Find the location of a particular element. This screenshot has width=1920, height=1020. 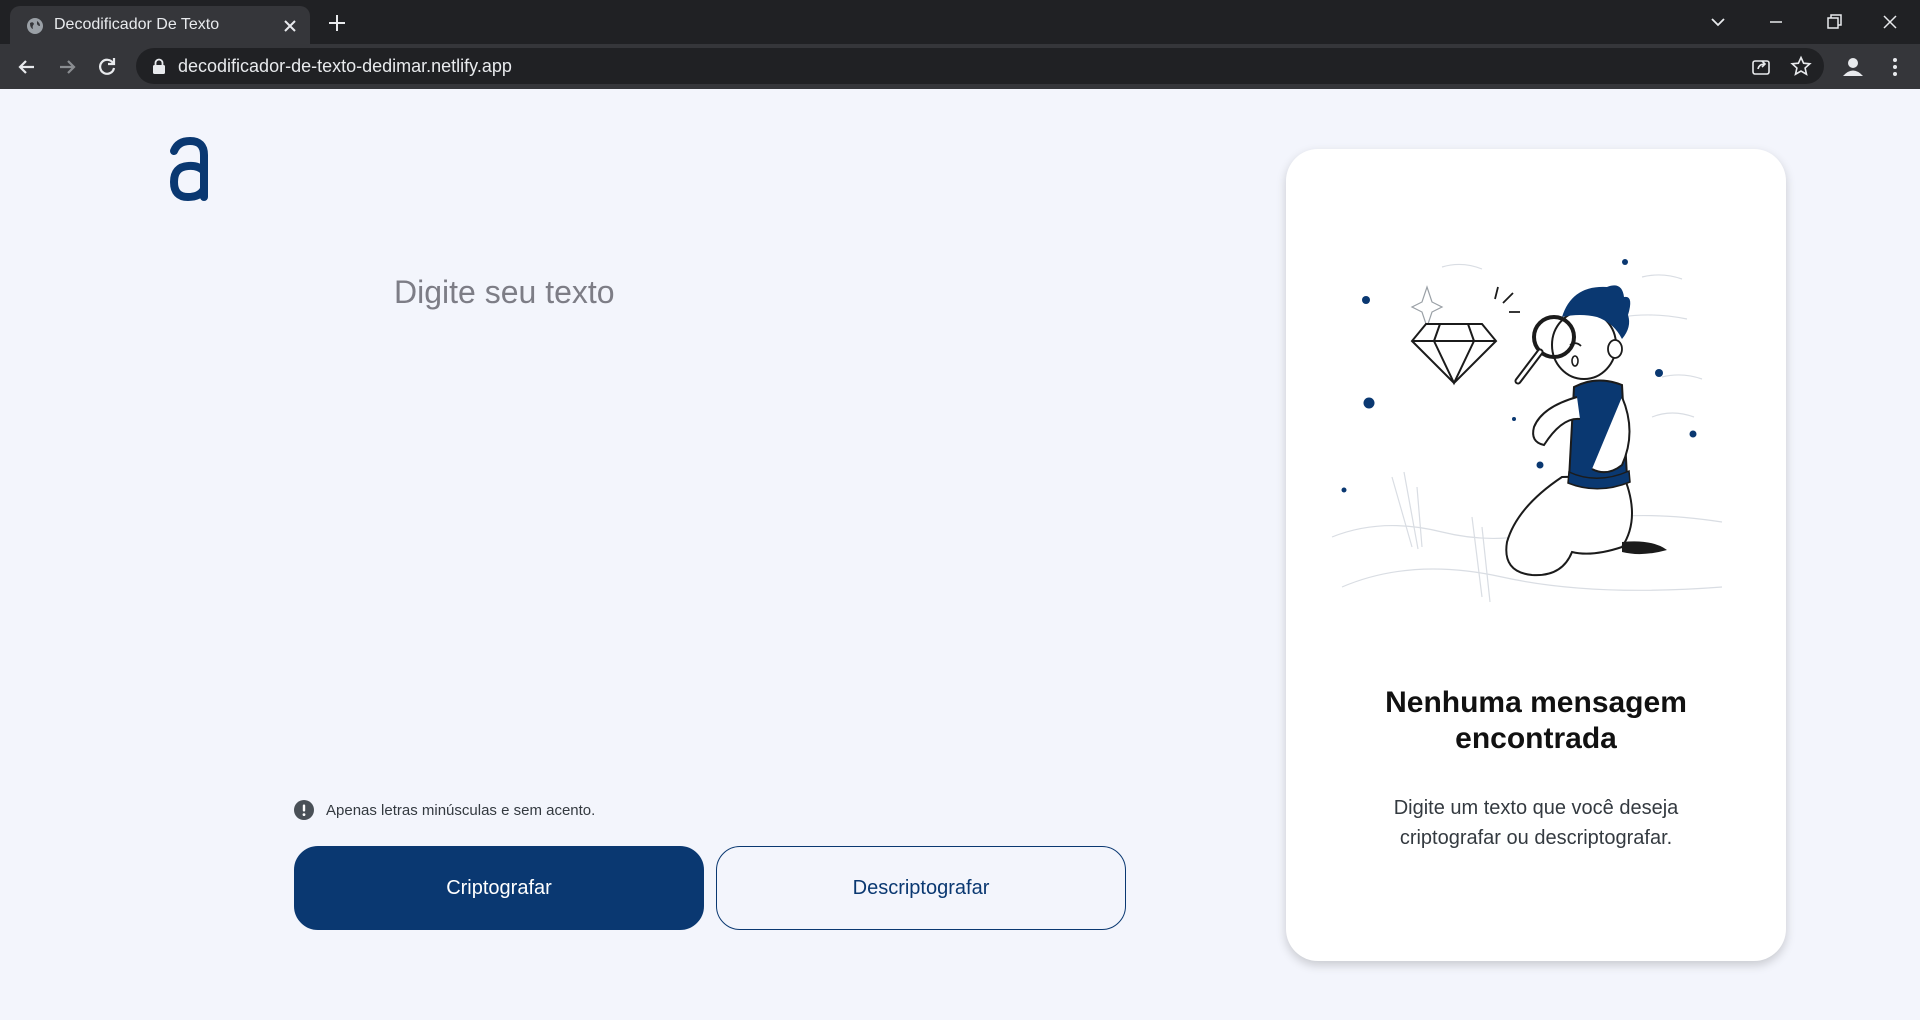

decrypt-button: Descriptografar is located at coordinates (921, 888).